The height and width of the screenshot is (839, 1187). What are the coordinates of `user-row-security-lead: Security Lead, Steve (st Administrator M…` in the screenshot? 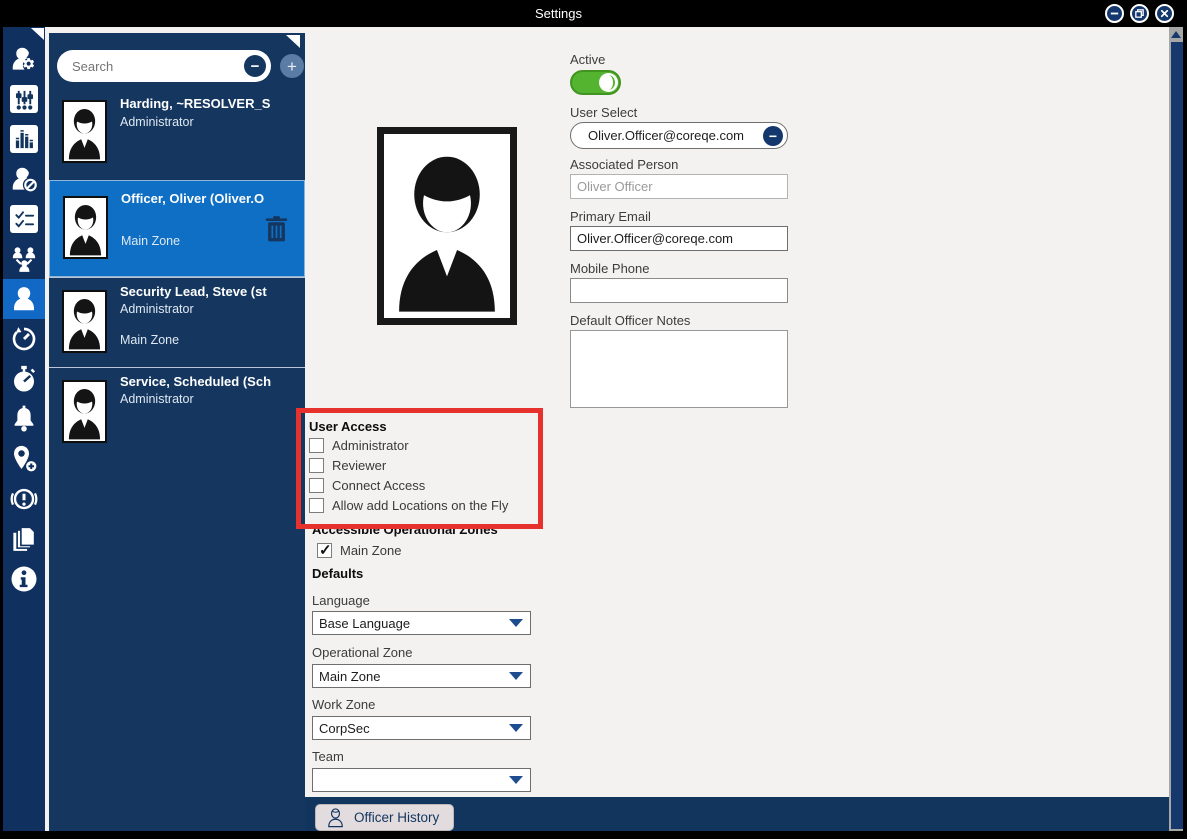 It's located at (177, 322).